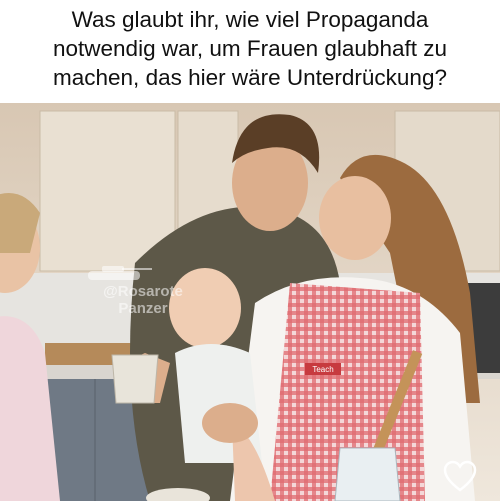  I want to click on watermark: @Rosarote Panzer, so click(143, 290).